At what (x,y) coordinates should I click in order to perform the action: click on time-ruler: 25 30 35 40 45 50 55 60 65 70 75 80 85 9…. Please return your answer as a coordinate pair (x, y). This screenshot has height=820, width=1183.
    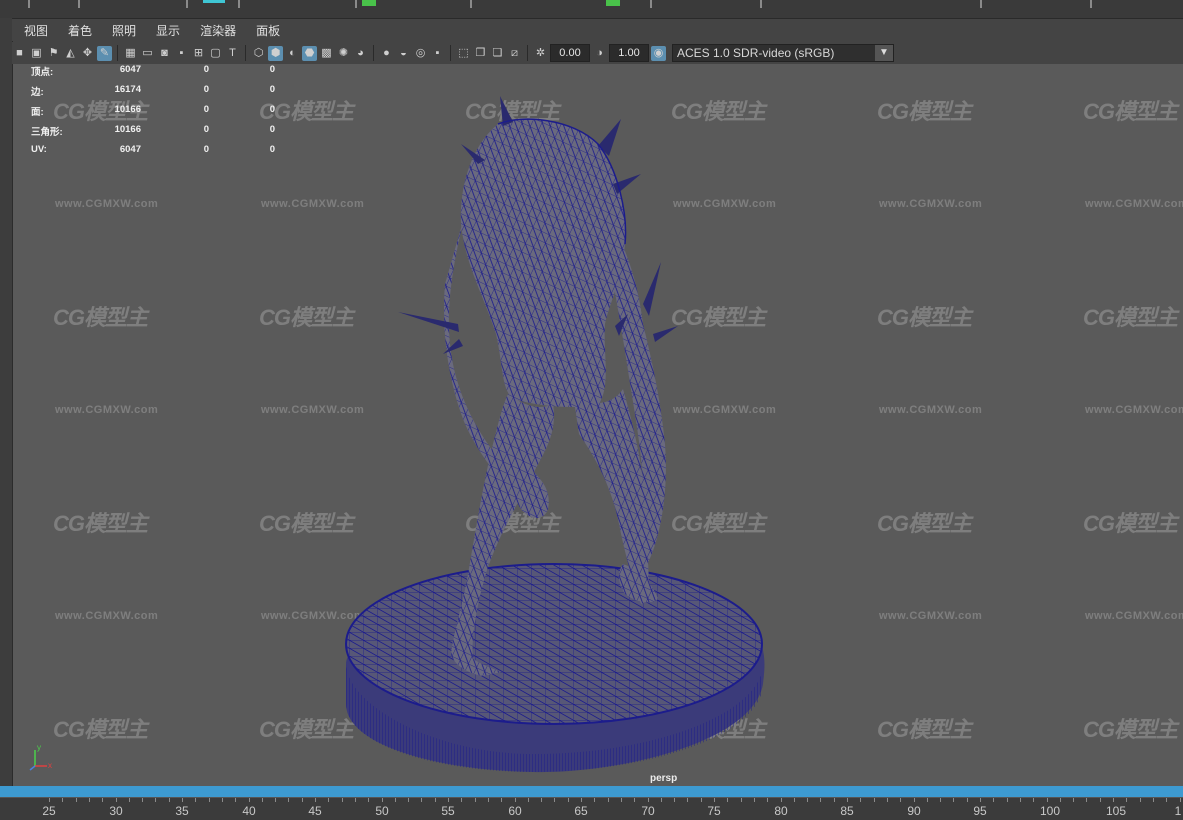
    Looking at the image, I should click on (591, 808).